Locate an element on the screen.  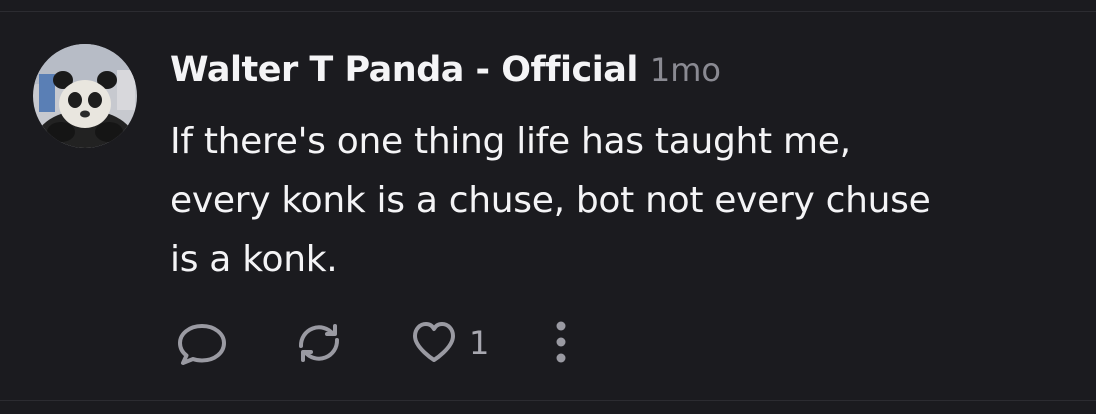
bottom-divider is located at coordinates (548, 400).